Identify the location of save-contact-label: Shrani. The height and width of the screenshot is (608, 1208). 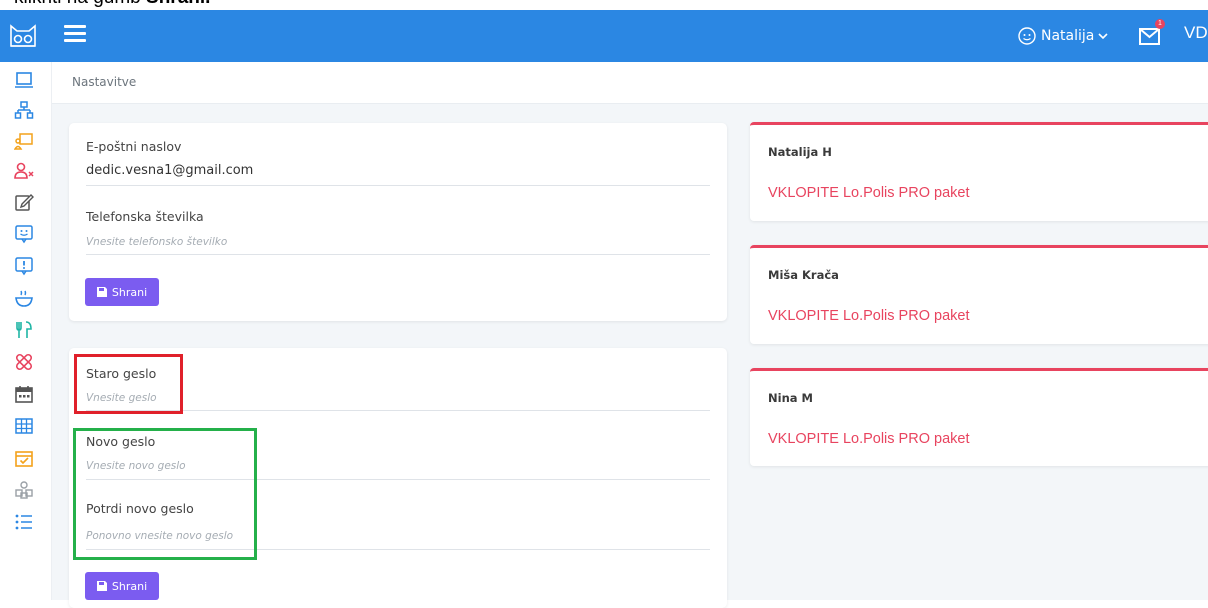
(129, 292).